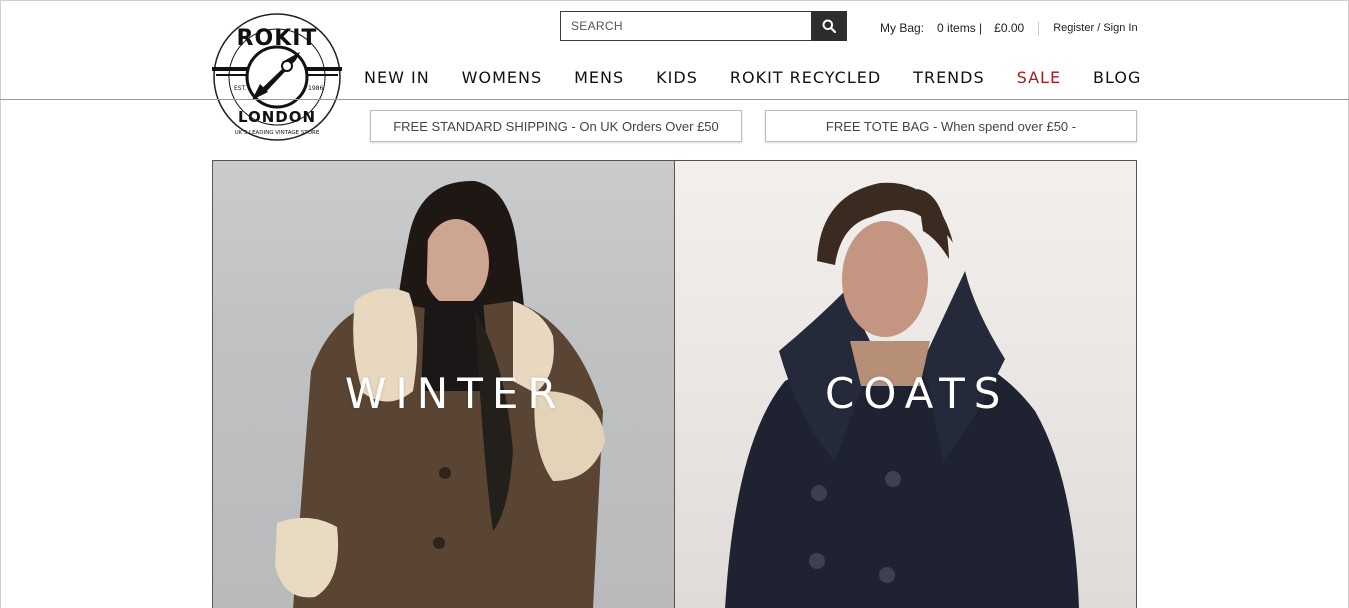  I want to click on nav-mens: MENS, so click(599, 77).